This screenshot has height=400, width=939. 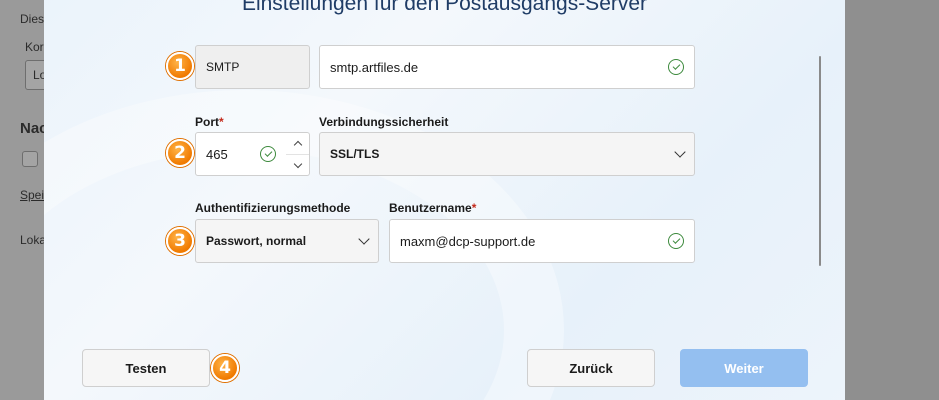 I want to click on security-label: Verbindungssicherheit, so click(x=384, y=122).